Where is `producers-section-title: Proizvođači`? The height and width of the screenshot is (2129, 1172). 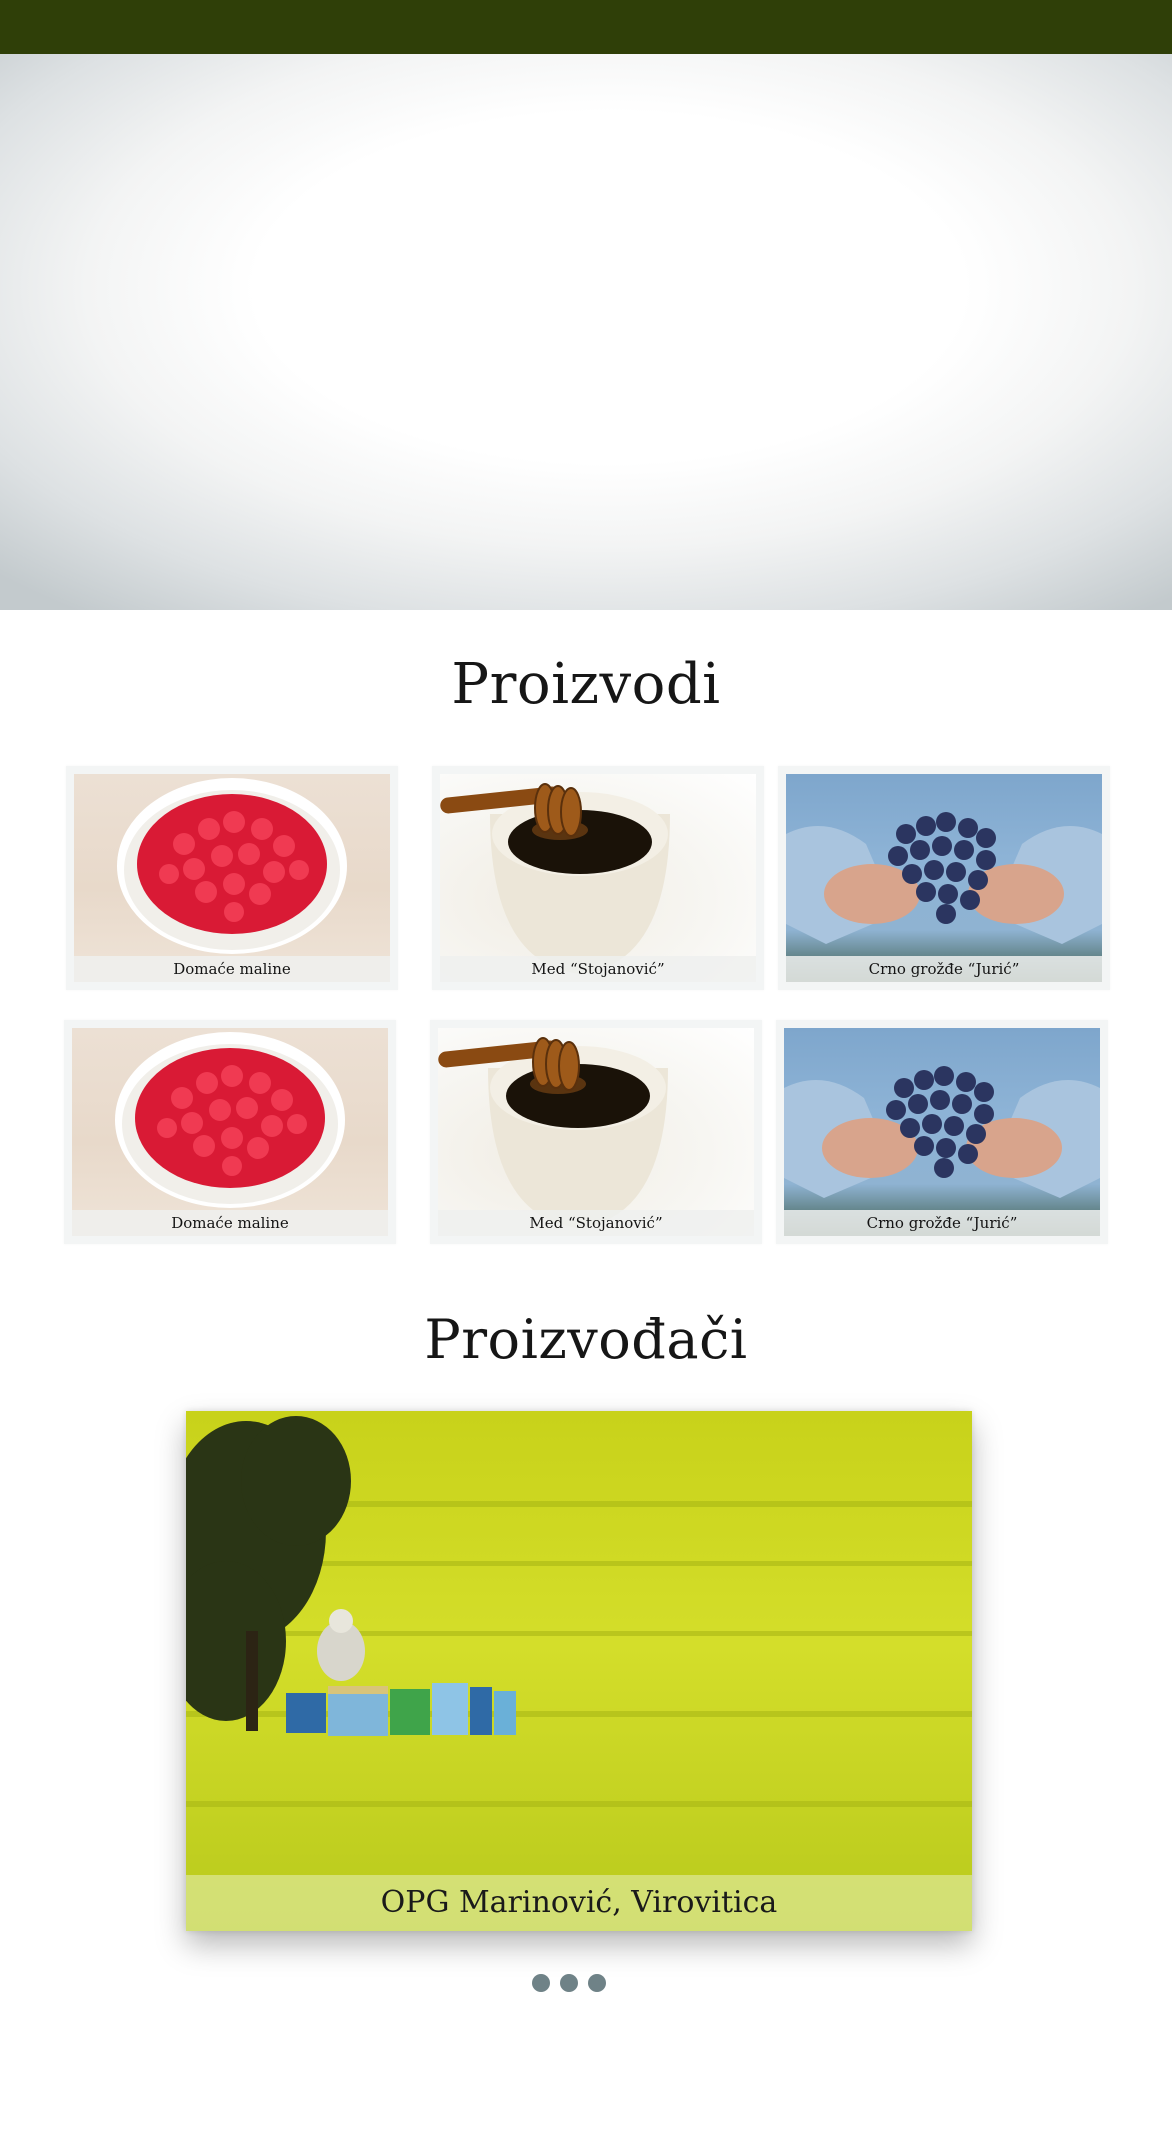 producers-section-title: Proizvođači is located at coordinates (586, 1339).